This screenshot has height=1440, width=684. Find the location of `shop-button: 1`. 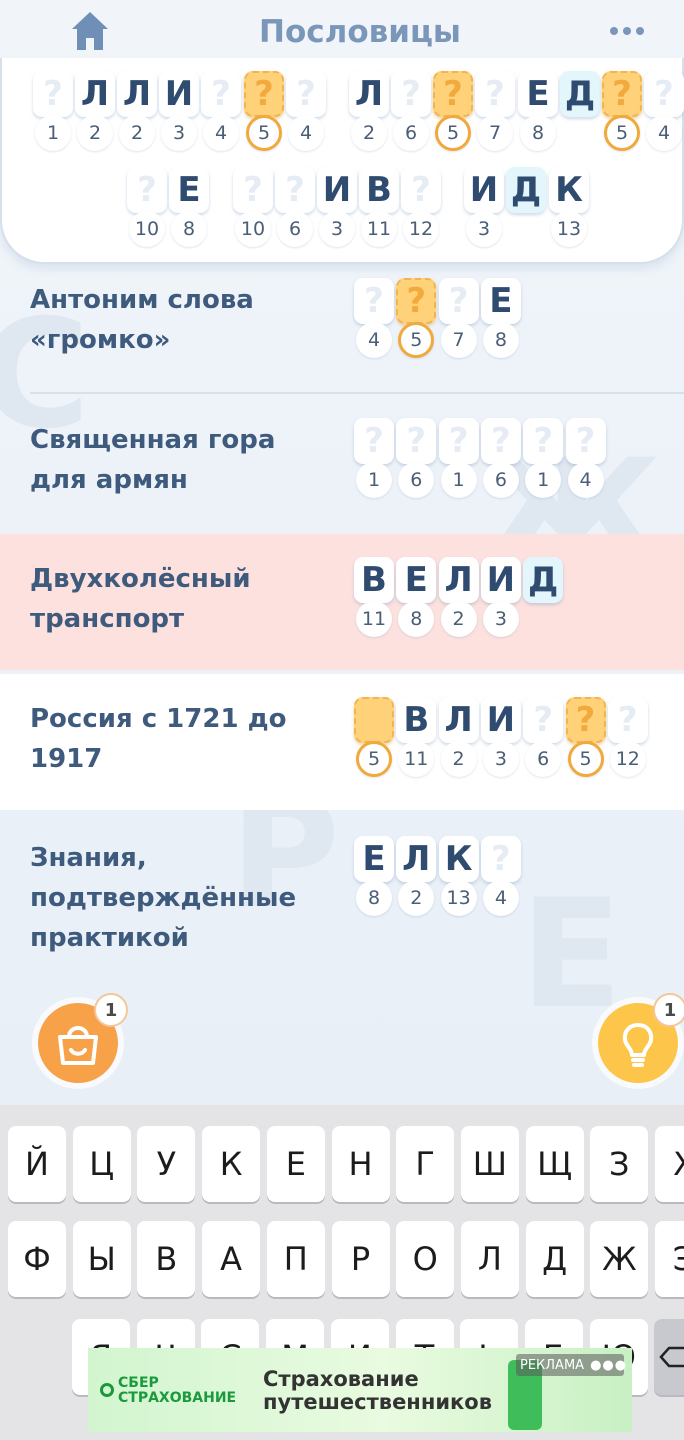

shop-button: 1 is located at coordinates (83, 1038).